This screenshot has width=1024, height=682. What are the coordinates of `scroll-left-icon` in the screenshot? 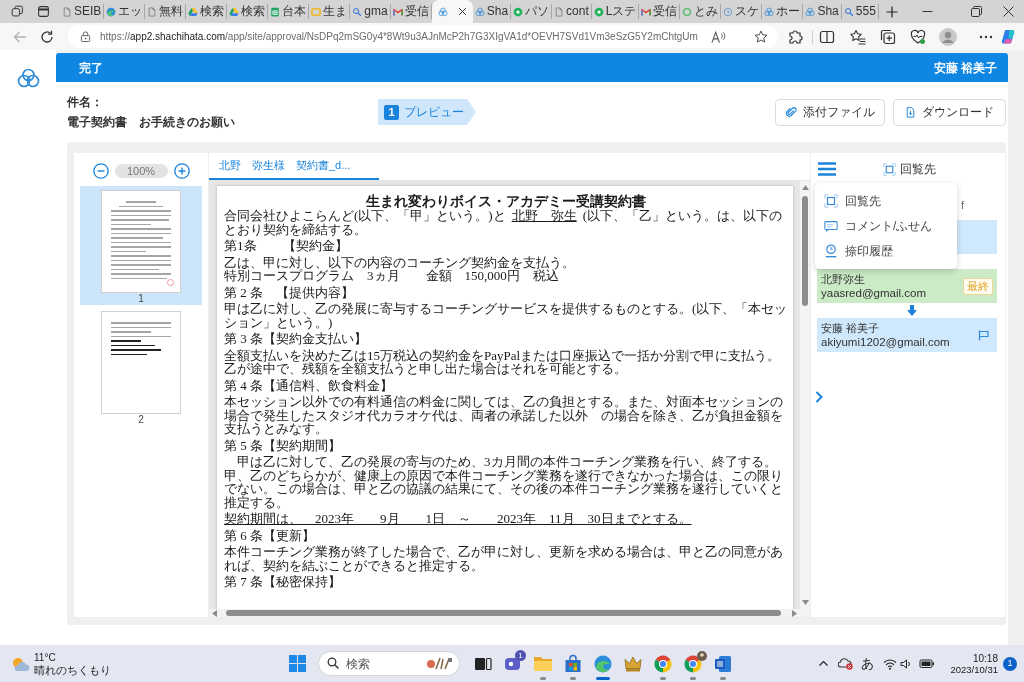 It's located at (214, 613).